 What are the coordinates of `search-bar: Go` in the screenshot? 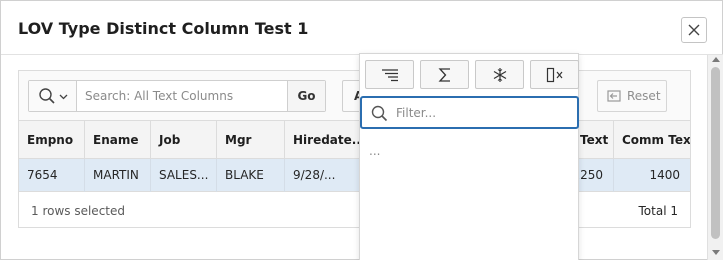 It's located at (177, 96).